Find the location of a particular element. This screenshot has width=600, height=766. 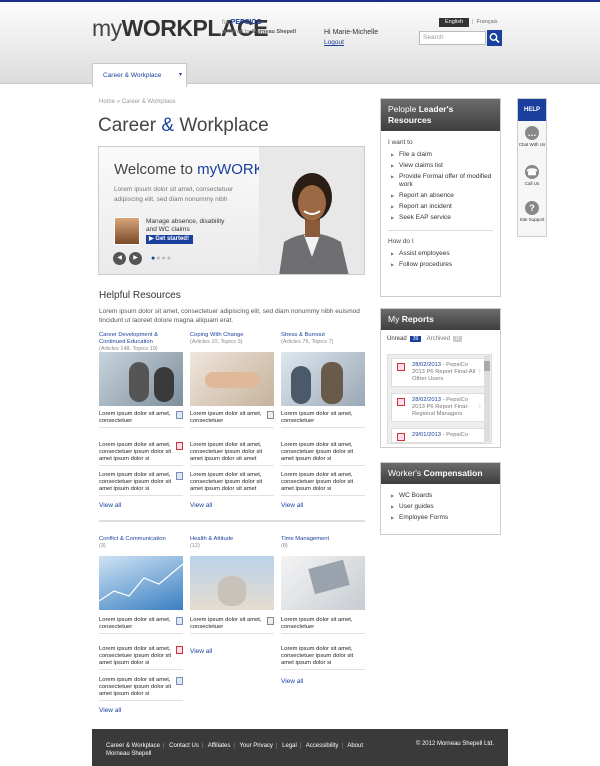

language-english: English is located at coordinates (454, 22).